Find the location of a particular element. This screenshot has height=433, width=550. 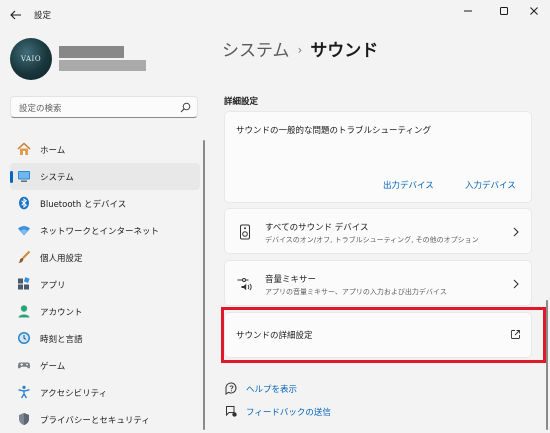

breadcrumb: システム › サウンド is located at coordinates (300, 48).